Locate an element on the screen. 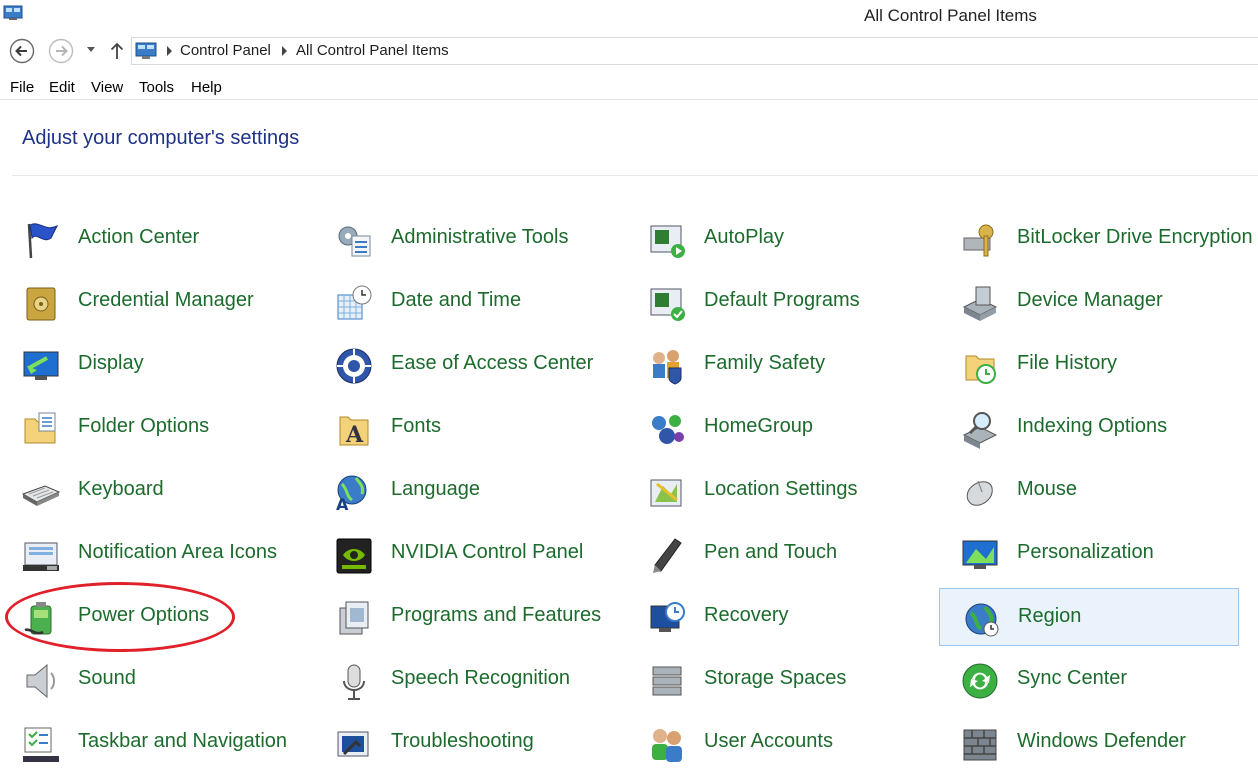 This screenshot has width=1258, height=772. control-panel-item-fonts: A Fonts is located at coordinates (469, 428).